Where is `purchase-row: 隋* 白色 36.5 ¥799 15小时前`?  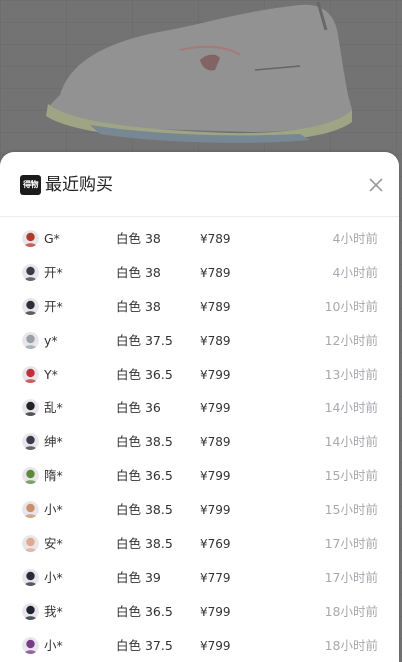 purchase-row: 隋* 白色 36.5 ¥799 15小时前 is located at coordinates (199, 476).